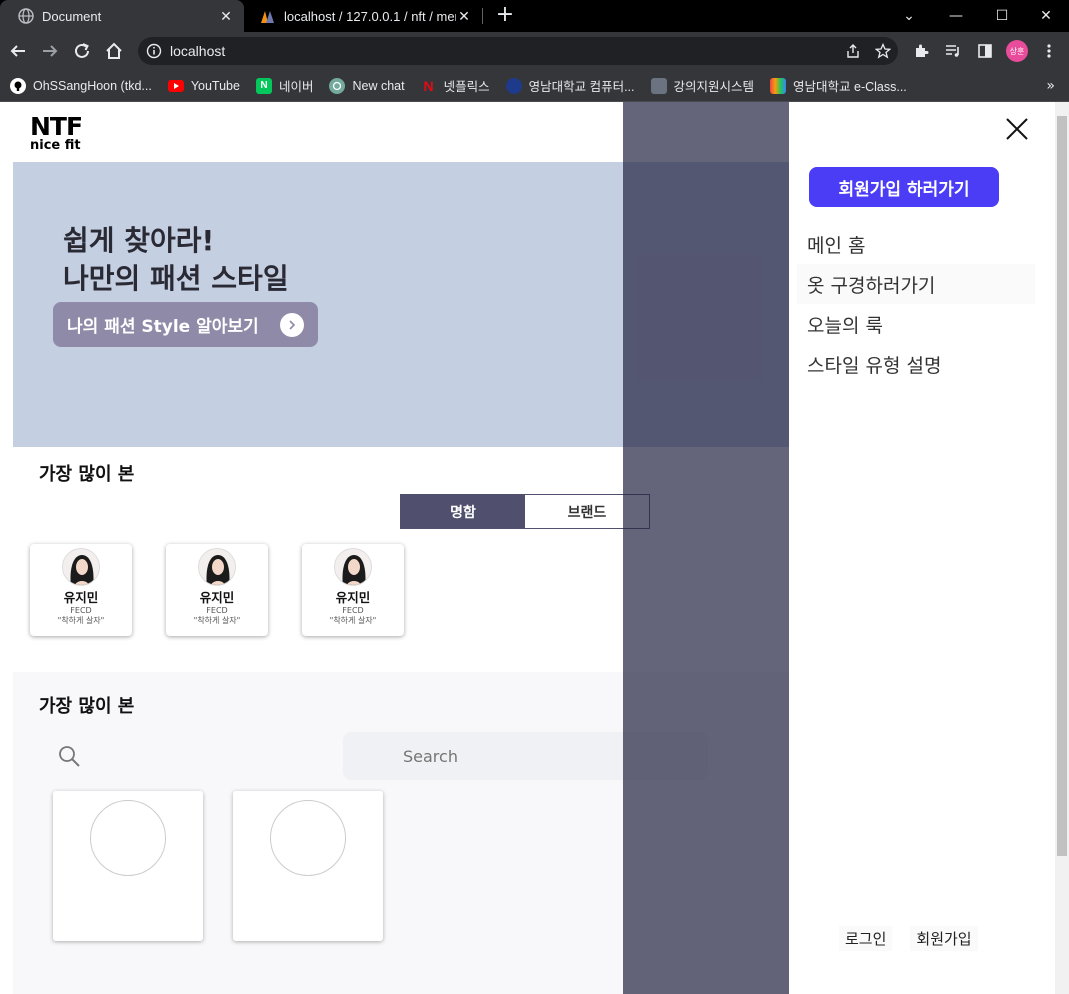 Image resolution: width=1069 pixels, height=994 pixels. What do you see at coordinates (956, 16) in the screenshot?
I see `minimize-button: —` at bounding box center [956, 16].